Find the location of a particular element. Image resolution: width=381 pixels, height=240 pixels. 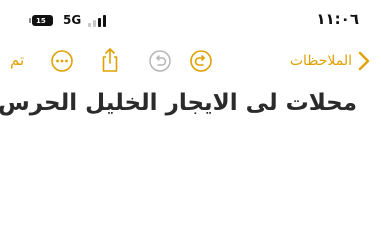

battery-icon: 15 is located at coordinates (42, 21).